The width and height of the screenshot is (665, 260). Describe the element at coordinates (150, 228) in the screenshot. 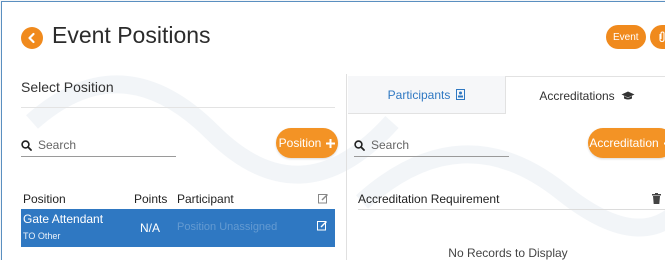

I see `row-points: N/A` at that location.